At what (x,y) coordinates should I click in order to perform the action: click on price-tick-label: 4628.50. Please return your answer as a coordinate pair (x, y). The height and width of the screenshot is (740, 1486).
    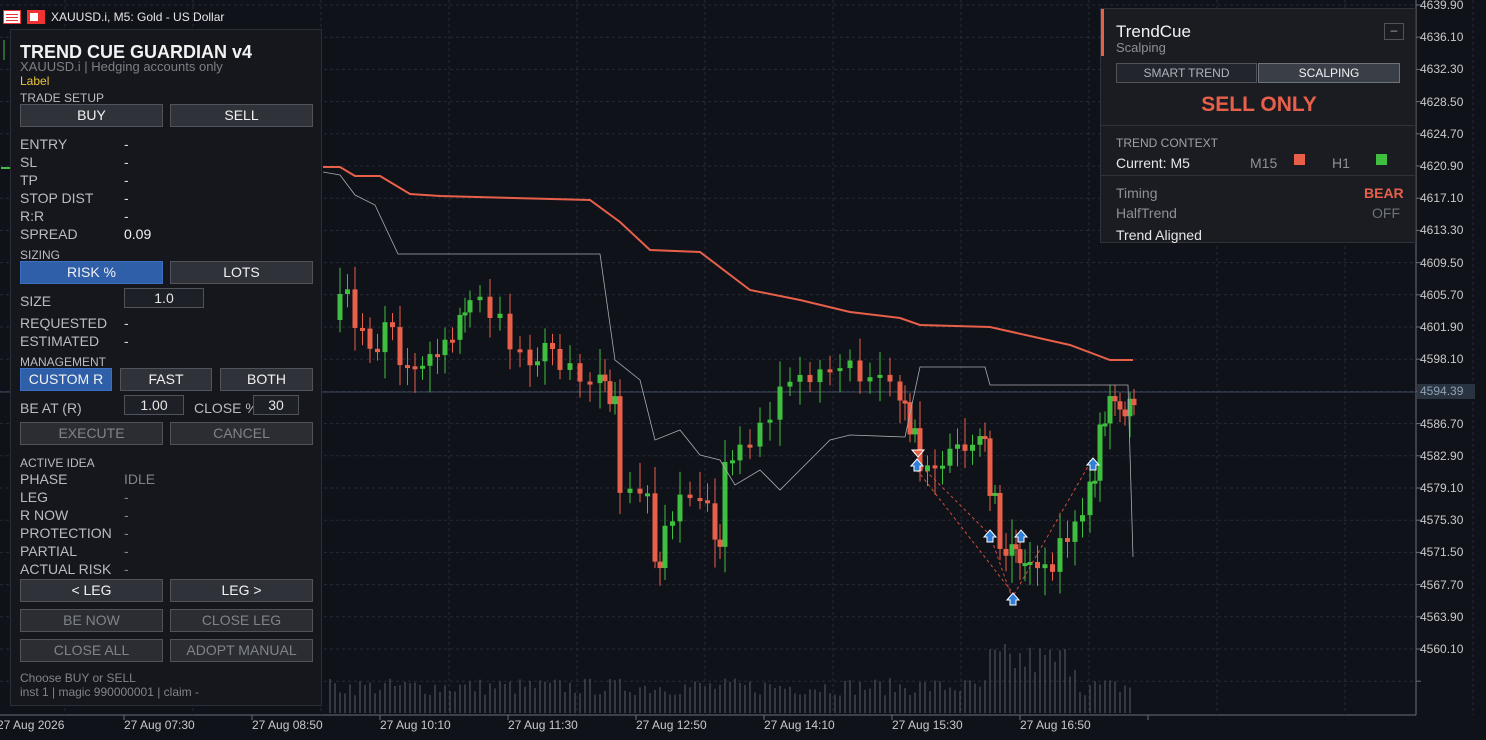
    Looking at the image, I should click on (1442, 101).